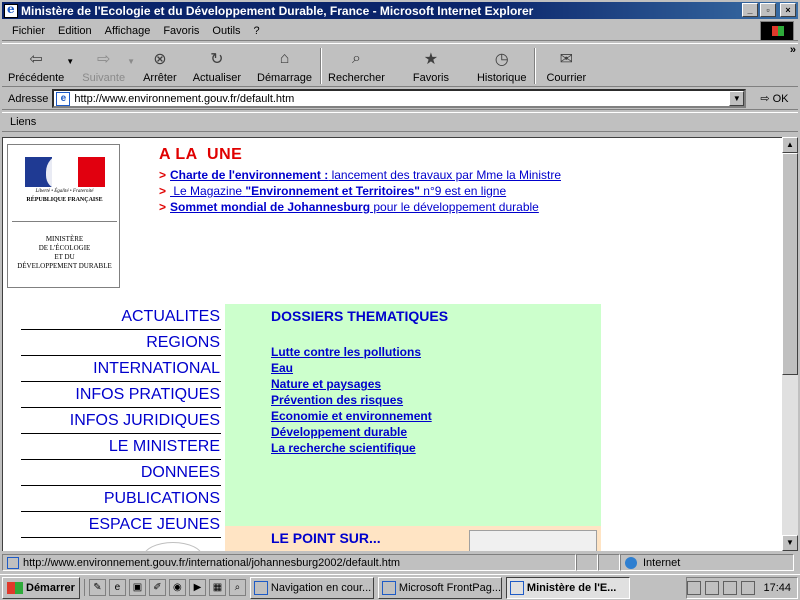 Image resolution: width=800 pixels, height=600 pixels. Describe the element at coordinates (11, 10) in the screenshot. I see `ie-app-icon` at that location.